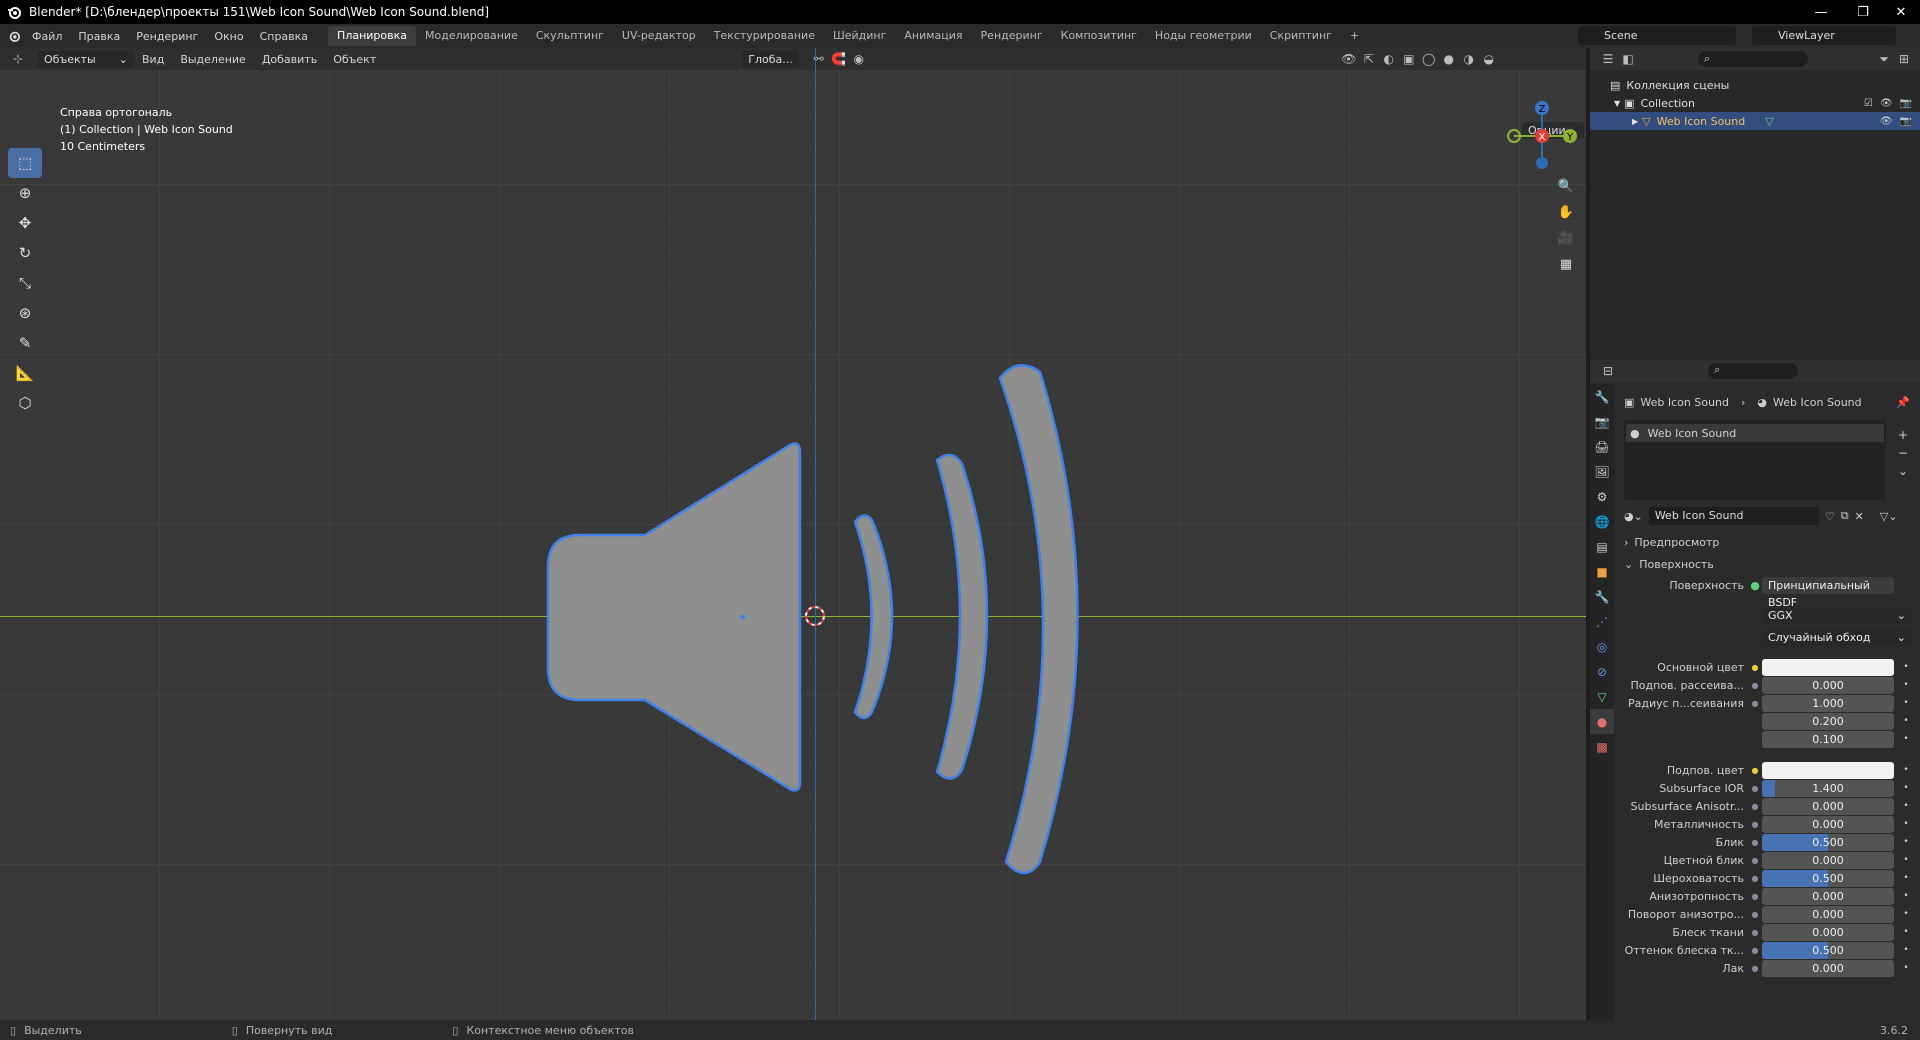 Image resolution: width=1920 pixels, height=1040 pixels. What do you see at coordinates (1824, 35) in the screenshot?
I see `view-layer-selector: ViewLayer` at bounding box center [1824, 35].